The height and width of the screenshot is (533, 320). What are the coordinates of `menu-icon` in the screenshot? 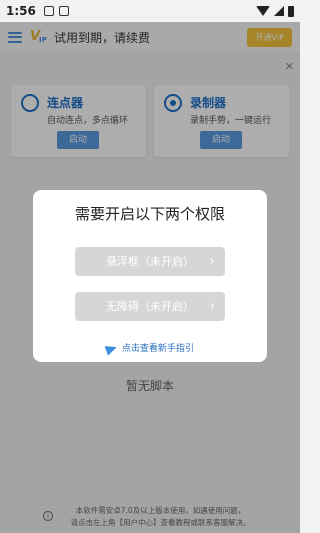 It's located at (15, 37).